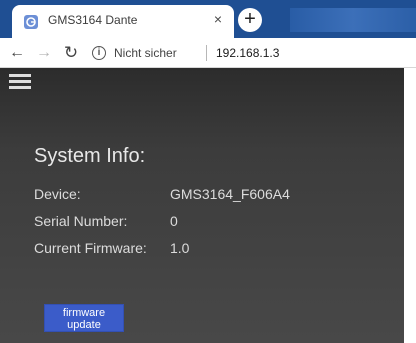  Describe the element at coordinates (174, 221) in the screenshot. I see `serial-value: 0` at that location.